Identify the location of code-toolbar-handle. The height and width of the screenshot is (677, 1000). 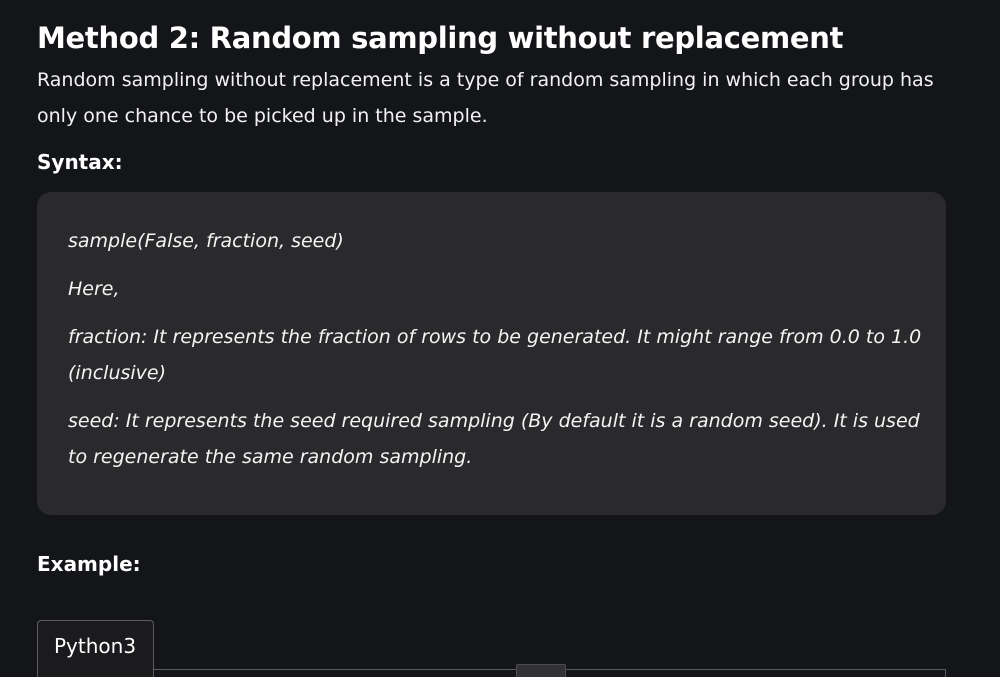
(541, 670).